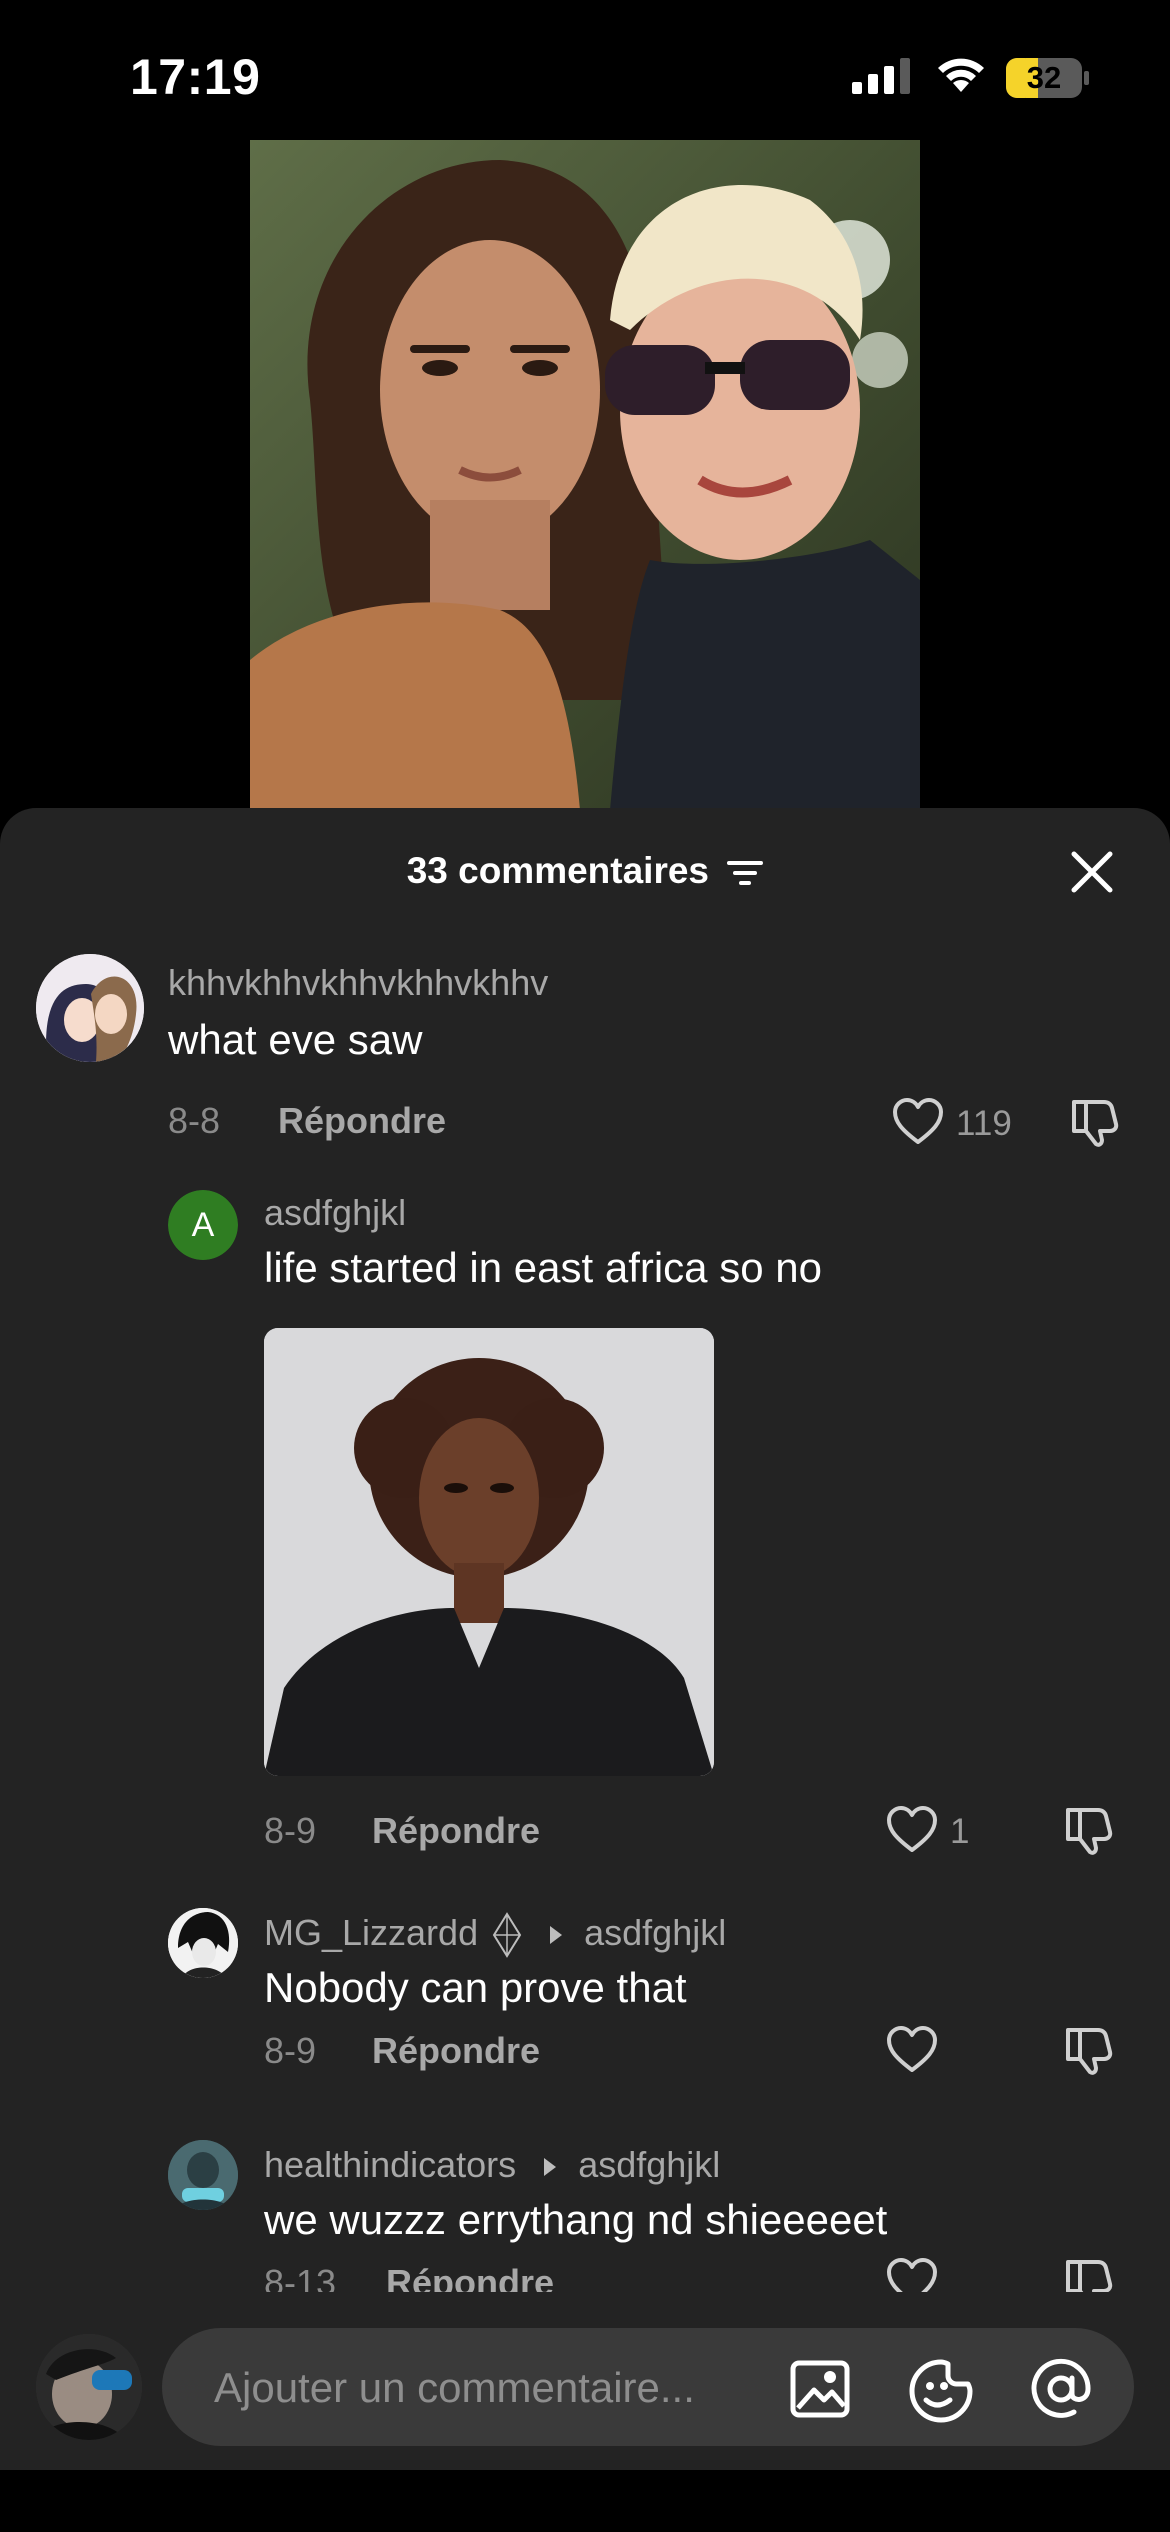 This screenshot has width=1170, height=2532. Describe the element at coordinates (961, 75) in the screenshot. I see `wifi-icon` at that location.